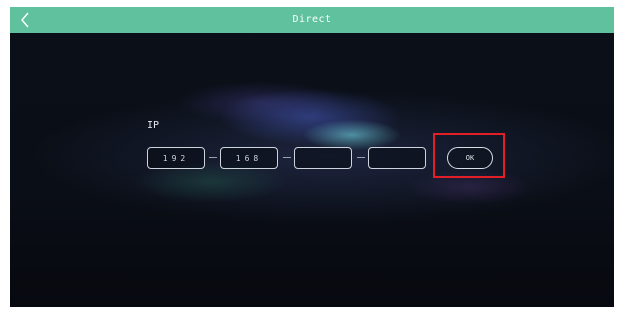  Describe the element at coordinates (176, 158) in the screenshot. I see `ip-octet-1-field: 192` at that location.